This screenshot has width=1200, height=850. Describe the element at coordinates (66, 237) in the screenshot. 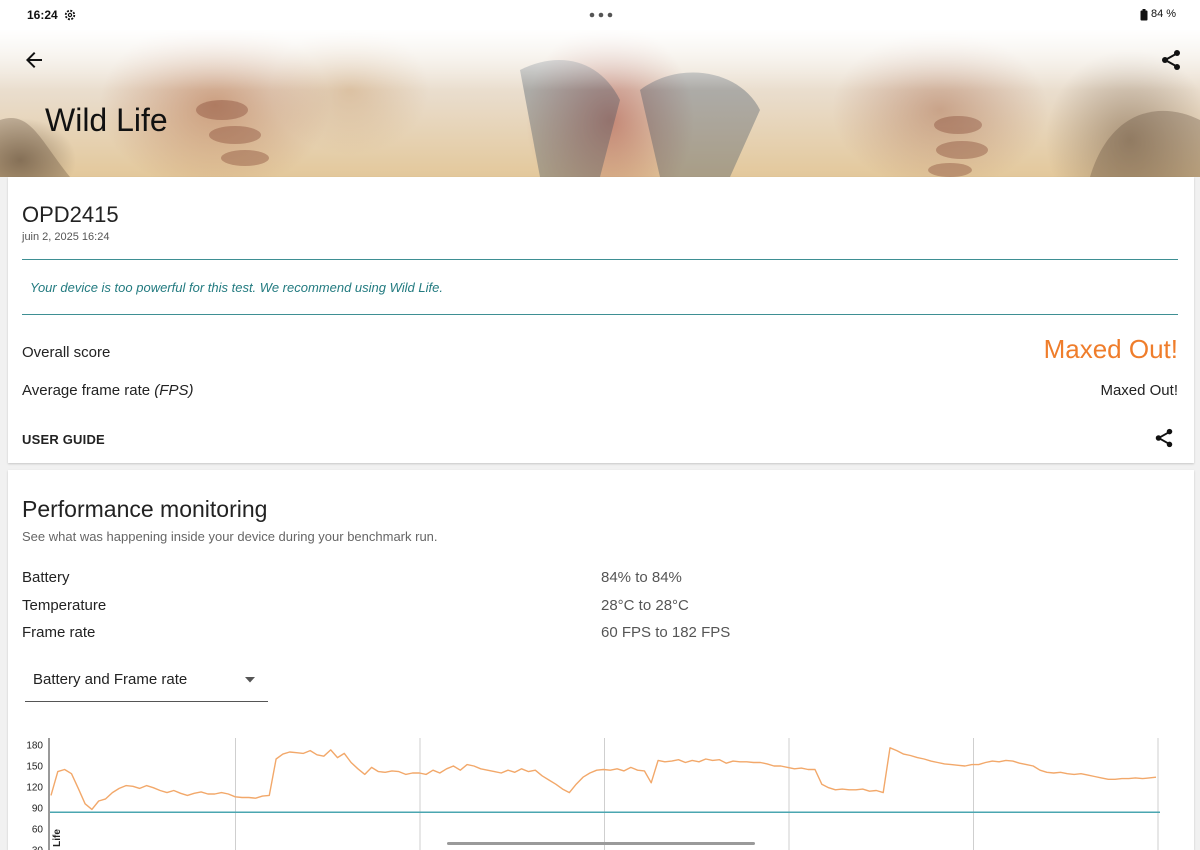

I see `run-date: juin 2, 2025 16:24` at that location.